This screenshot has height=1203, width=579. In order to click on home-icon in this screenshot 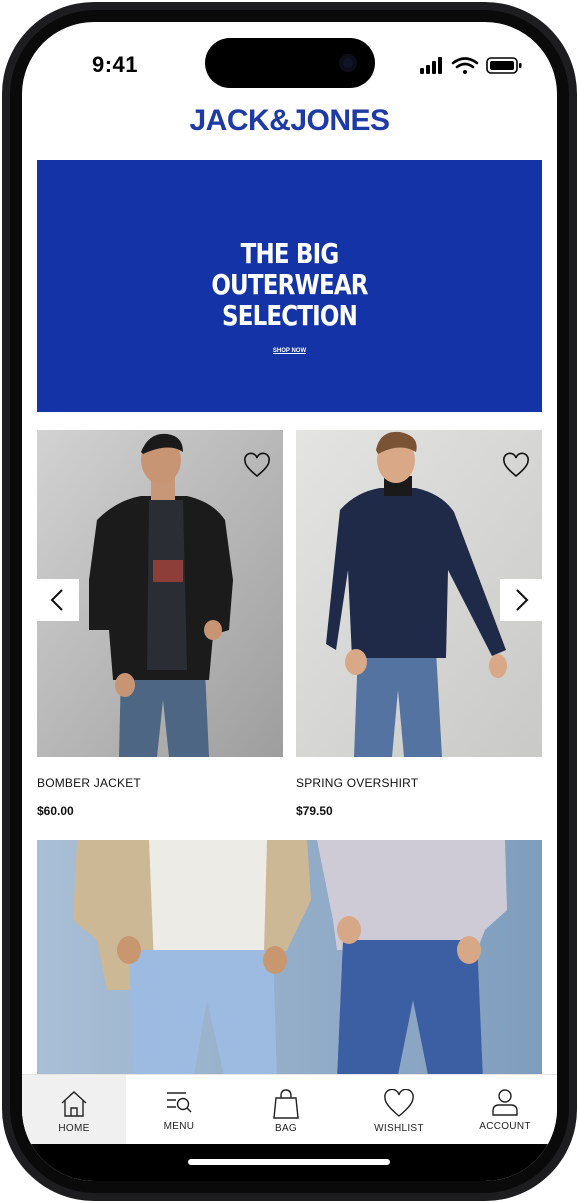, I will do `click(74, 1104)`.